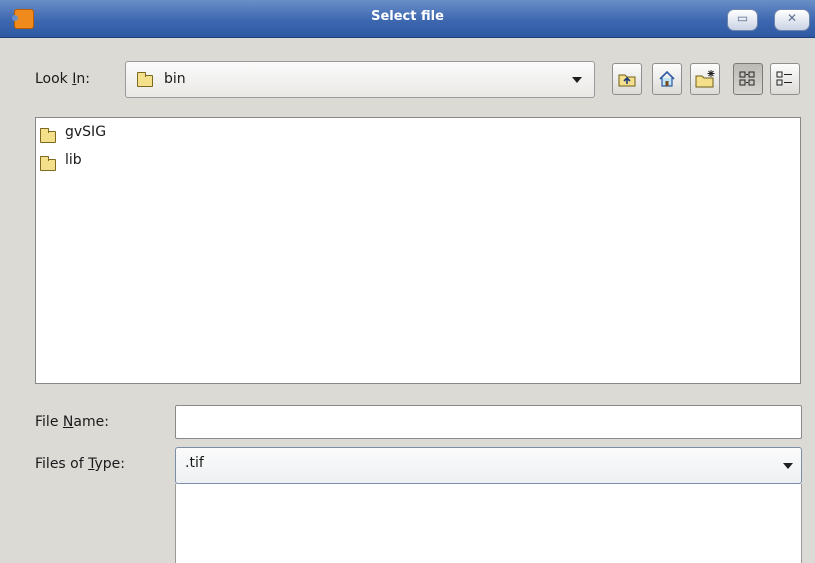  I want to click on details-view-icon, so click(784, 78).